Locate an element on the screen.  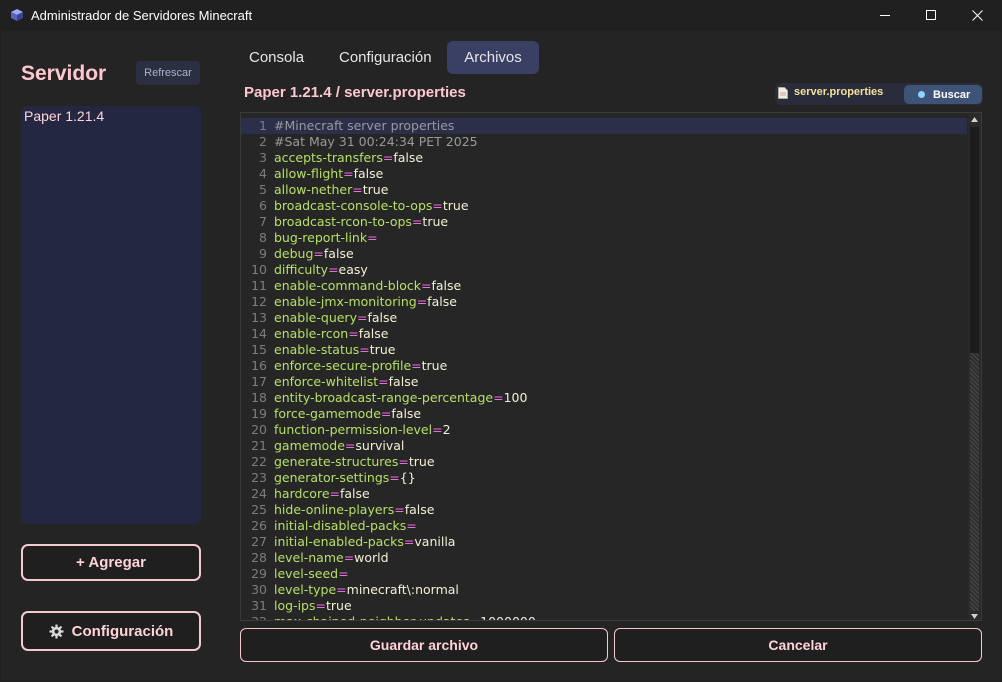
line-text: accepts-transfers=false is located at coordinates (349, 157).